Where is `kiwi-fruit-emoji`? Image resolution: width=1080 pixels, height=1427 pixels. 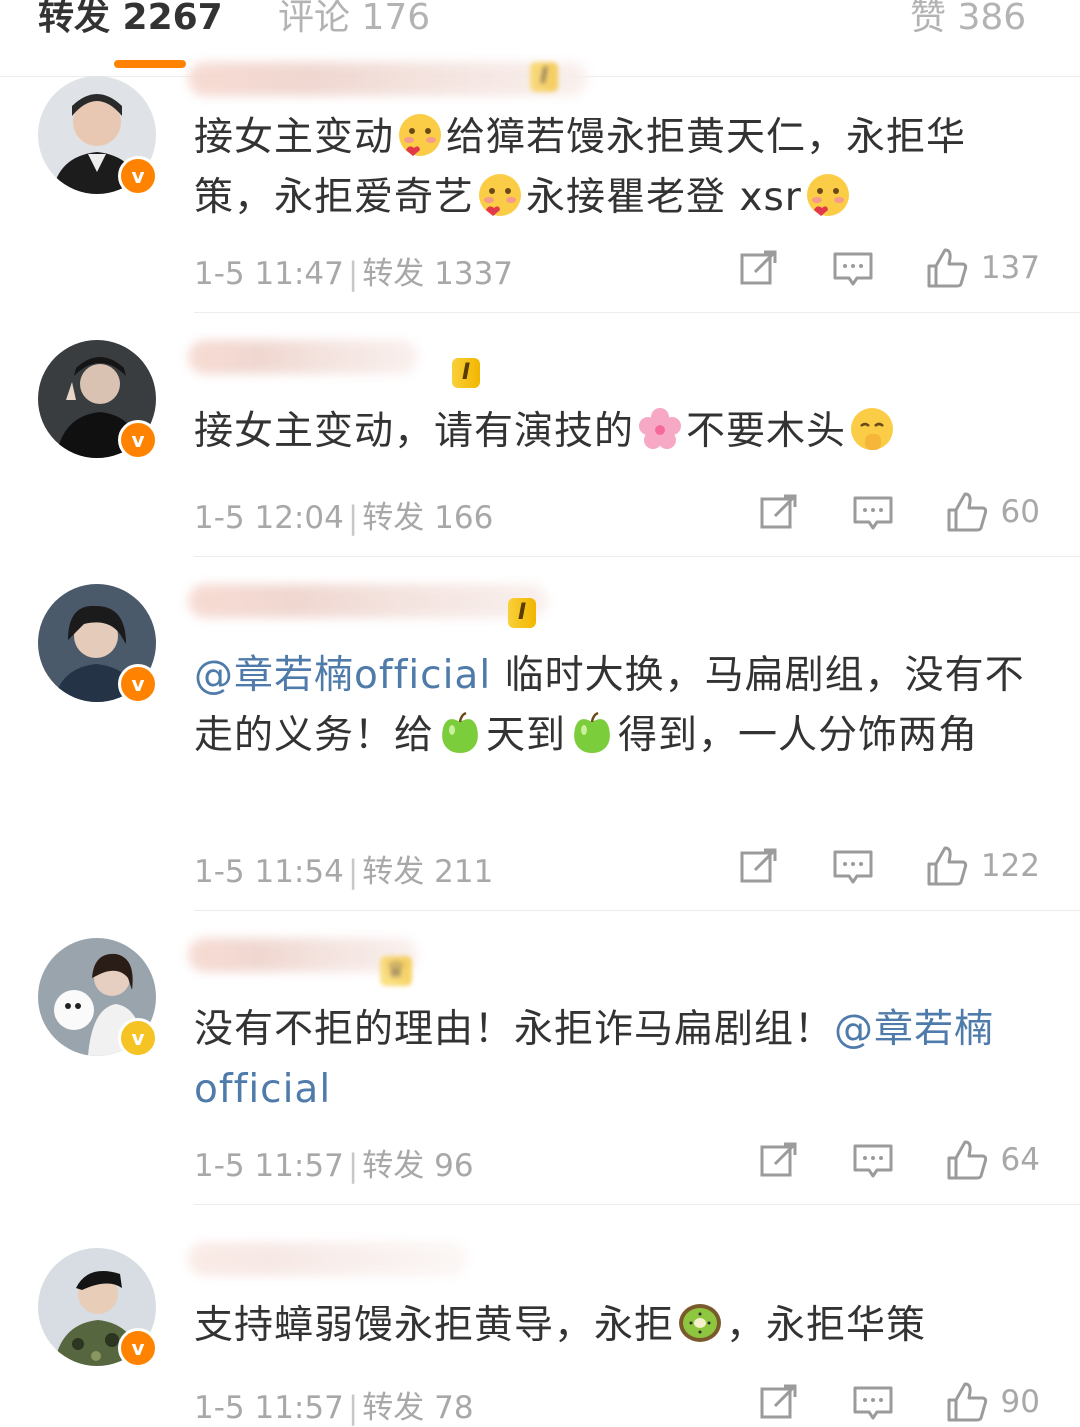
kiwi-fruit-emoji is located at coordinates (700, 1323).